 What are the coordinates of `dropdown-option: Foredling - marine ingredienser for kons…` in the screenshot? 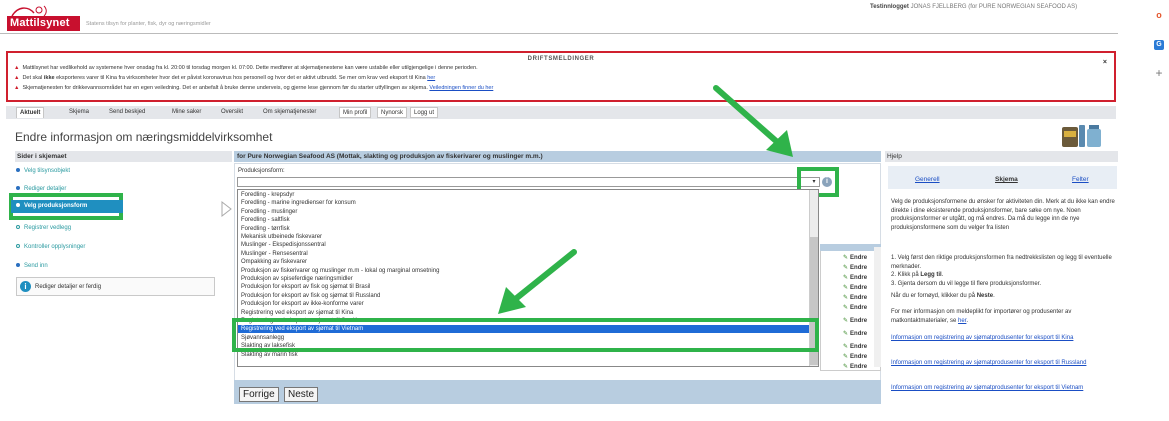 It's located at (298, 203).